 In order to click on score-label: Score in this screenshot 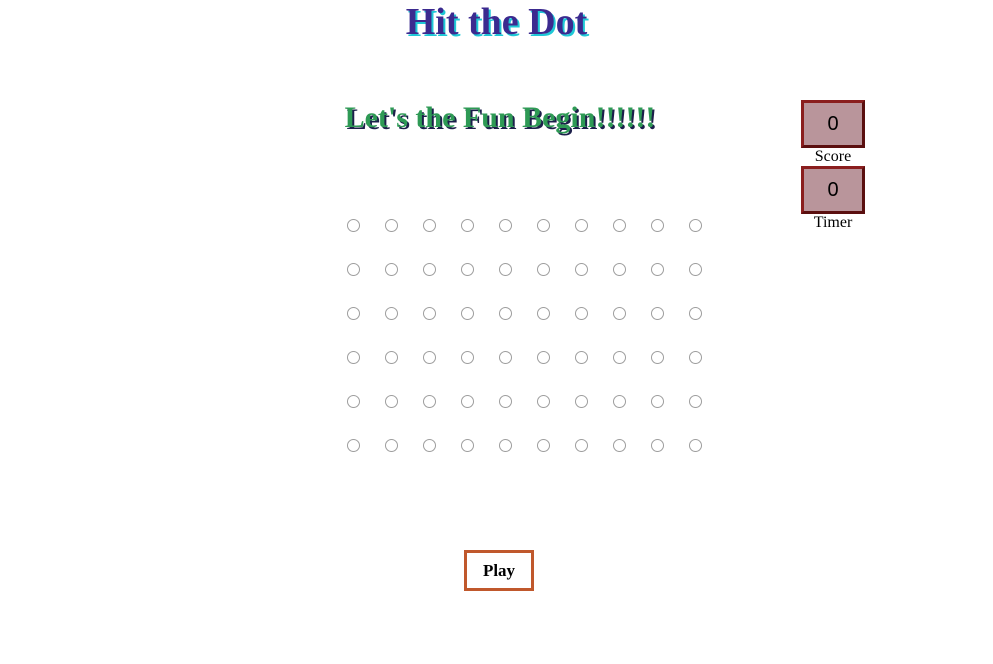, I will do `click(833, 156)`.